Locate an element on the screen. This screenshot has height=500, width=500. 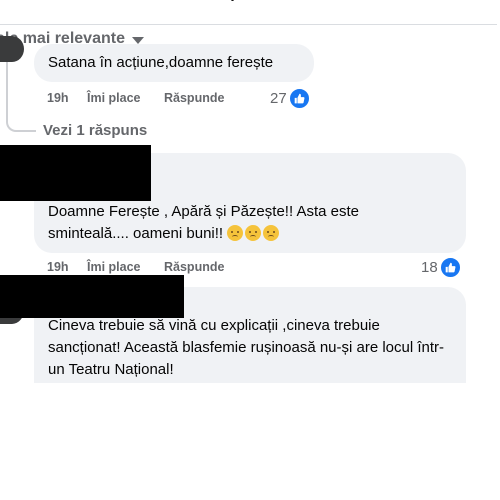
reaction-summary: 27 is located at coordinates (290, 98).